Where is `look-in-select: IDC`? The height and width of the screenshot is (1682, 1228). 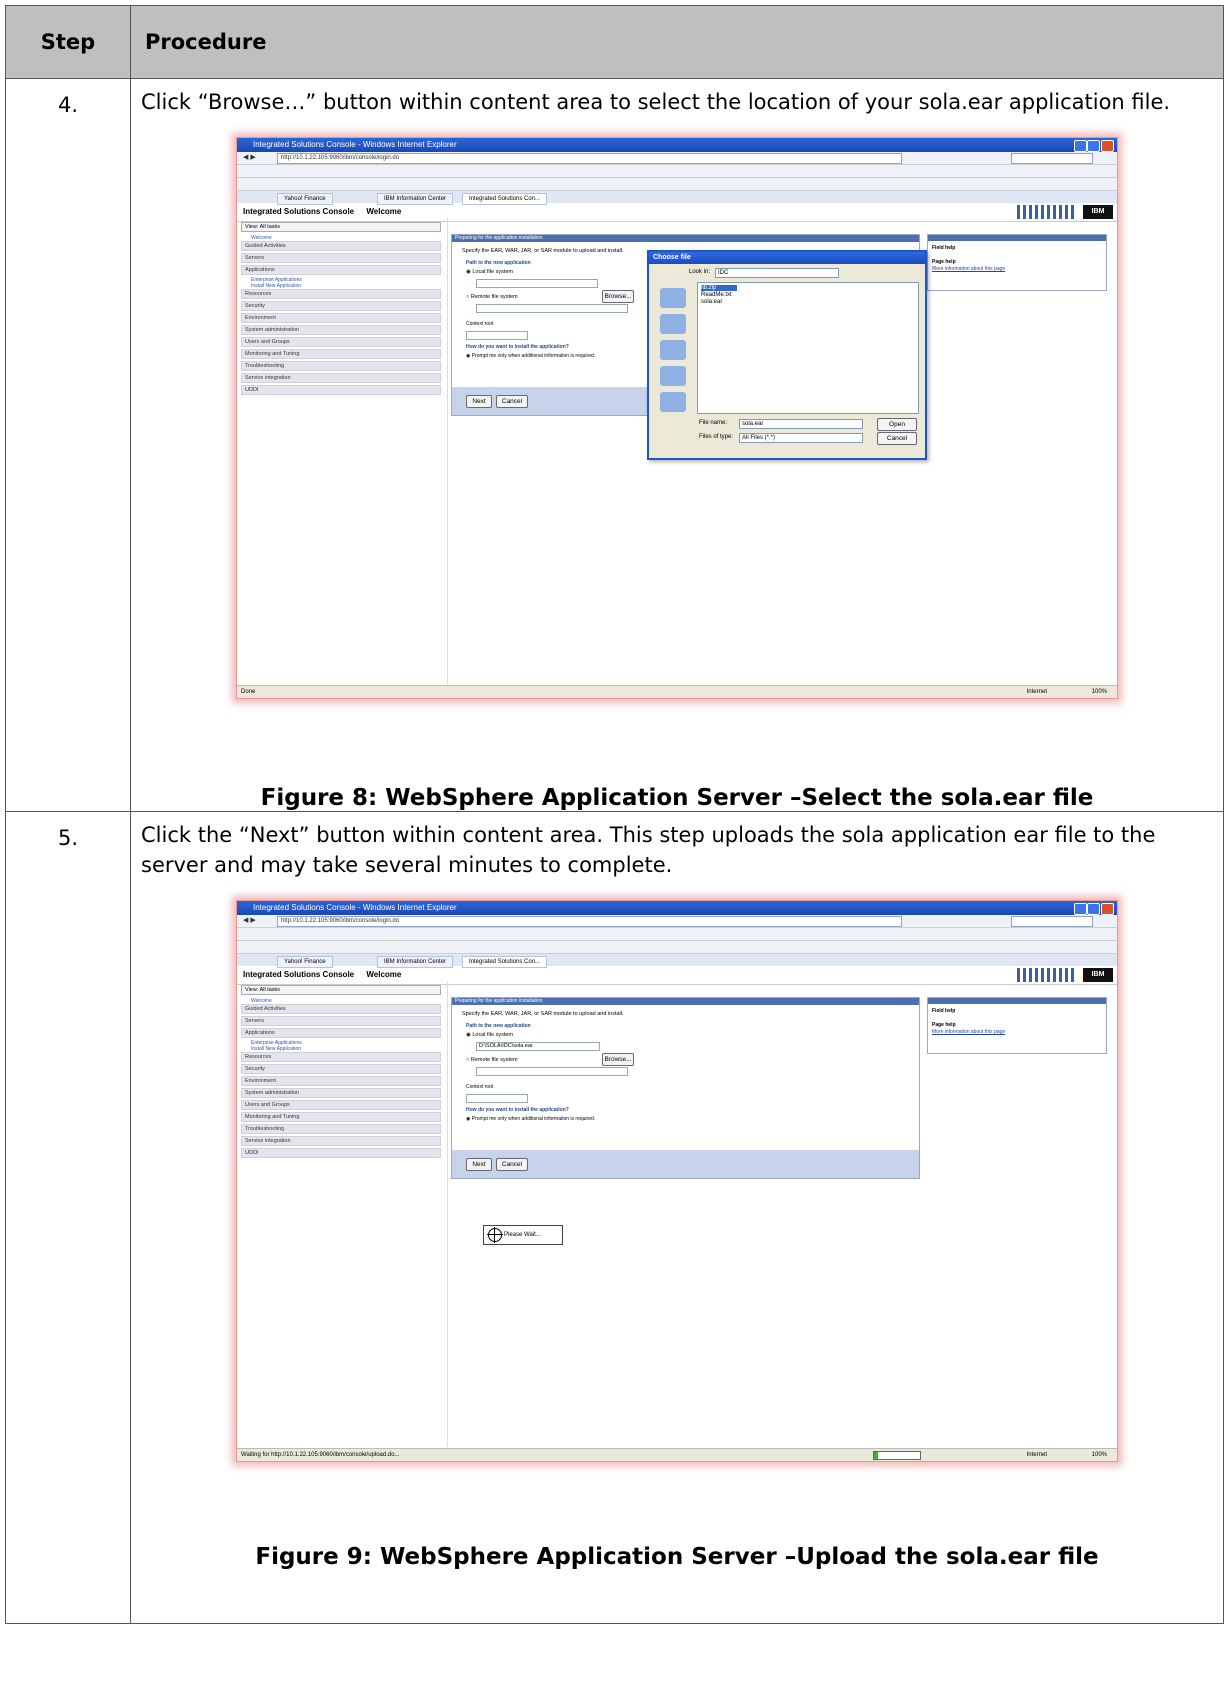
look-in-select: IDC is located at coordinates (777, 273).